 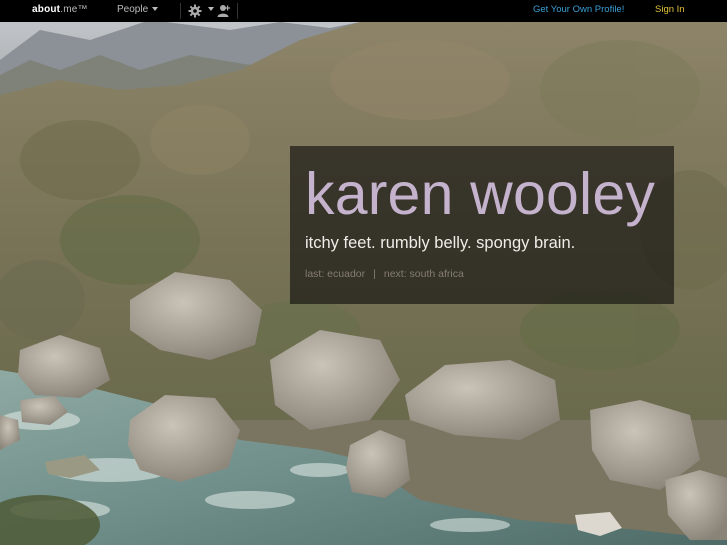 I want to click on chevron-down-icon, so click(x=155, y=9).